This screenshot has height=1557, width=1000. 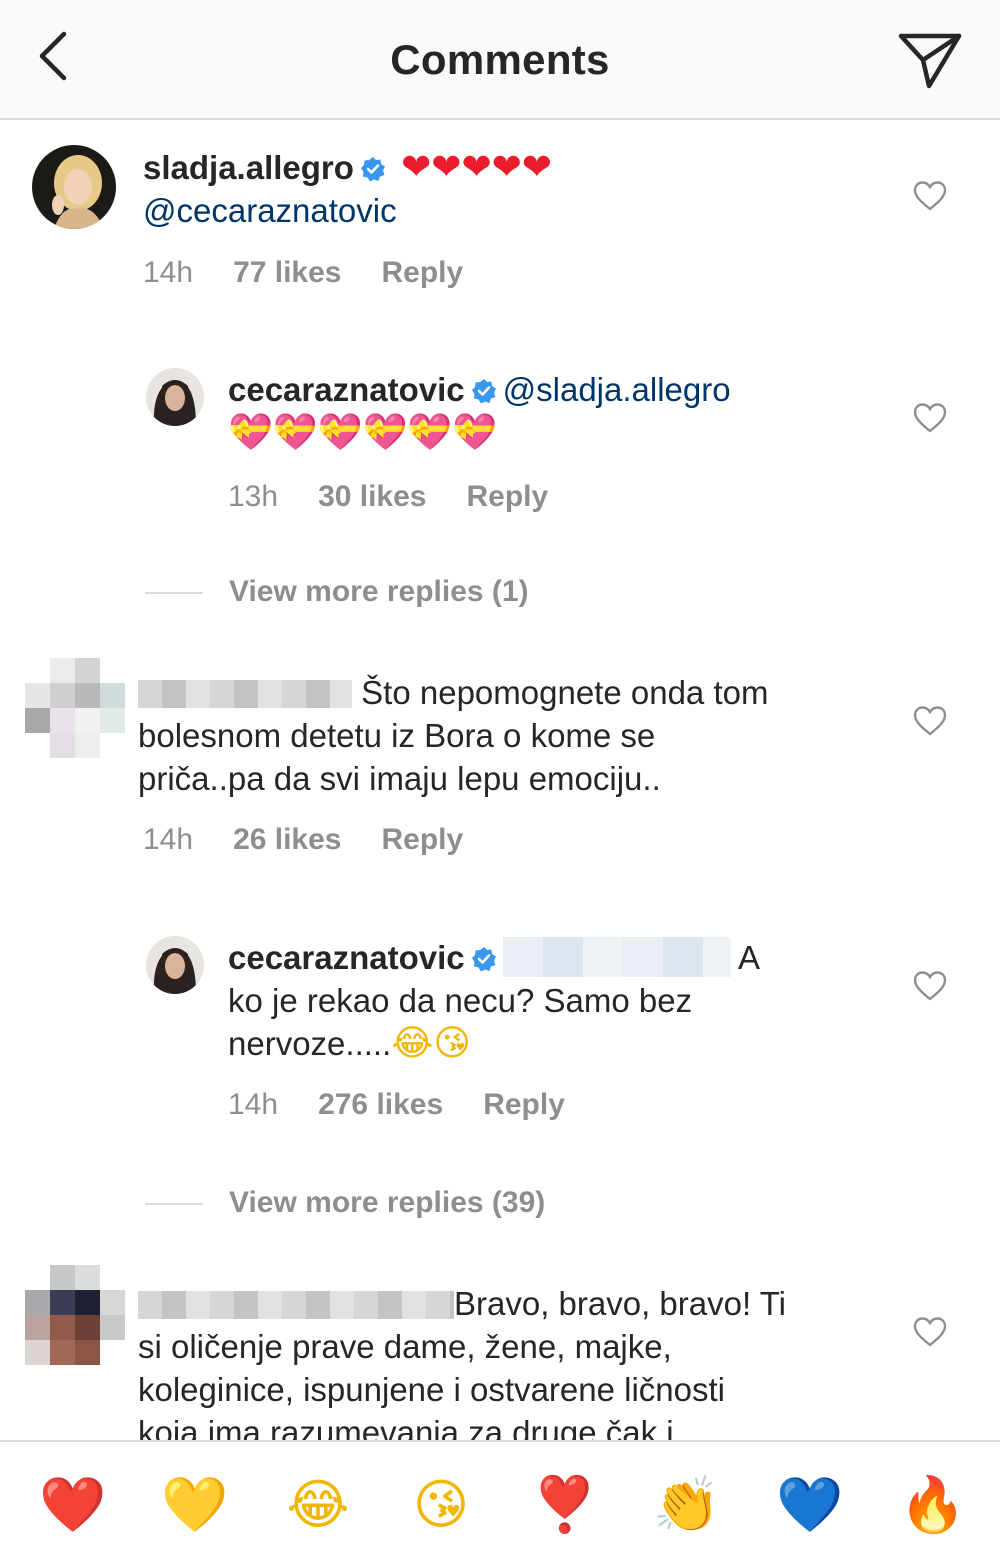 What do you see at coordinates (406, 1427) in the screenshot?
I see `comment-text-line: koja ima razumevanja za druge čak i` at bounding box center [406, 1427].